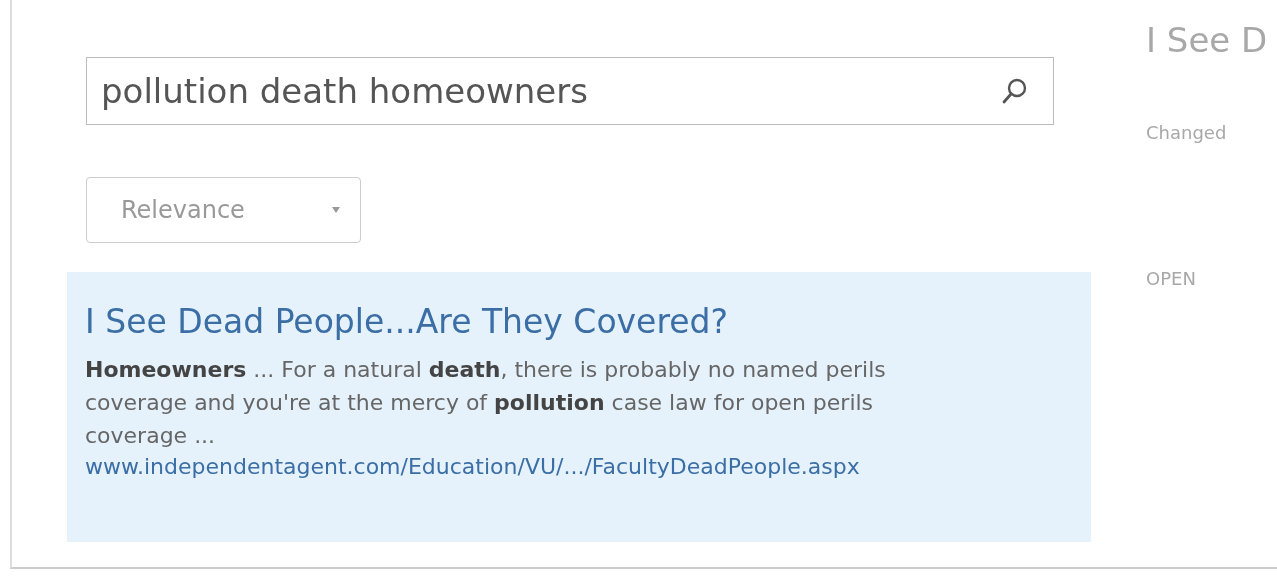 The image size is (1277, 578). Describe the element at coordinates (1207, 40) in the screenshot. I see `preview-title: I See D` at that location.